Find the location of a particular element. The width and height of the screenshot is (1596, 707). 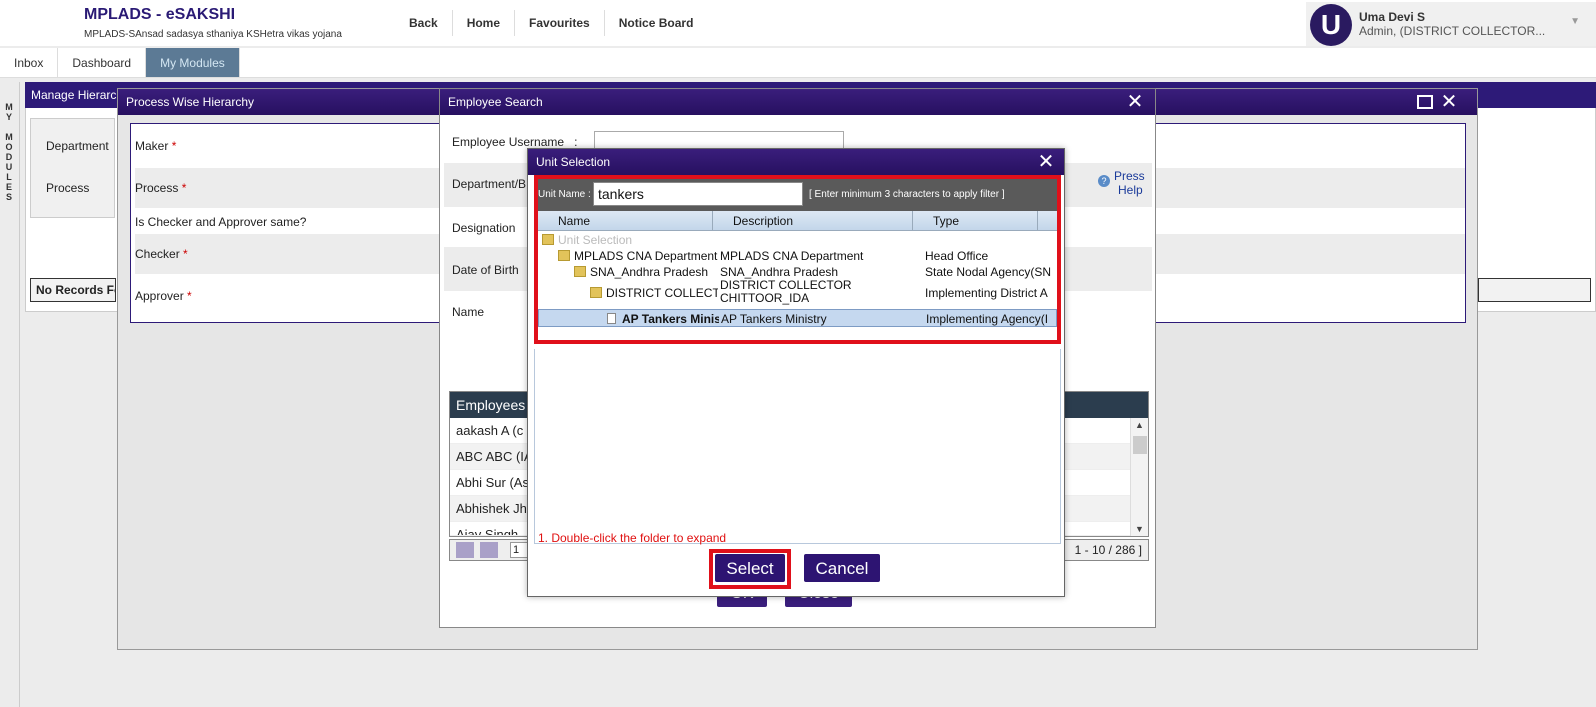

nav-favourites: Favourites is located at coordinates (560, 23).